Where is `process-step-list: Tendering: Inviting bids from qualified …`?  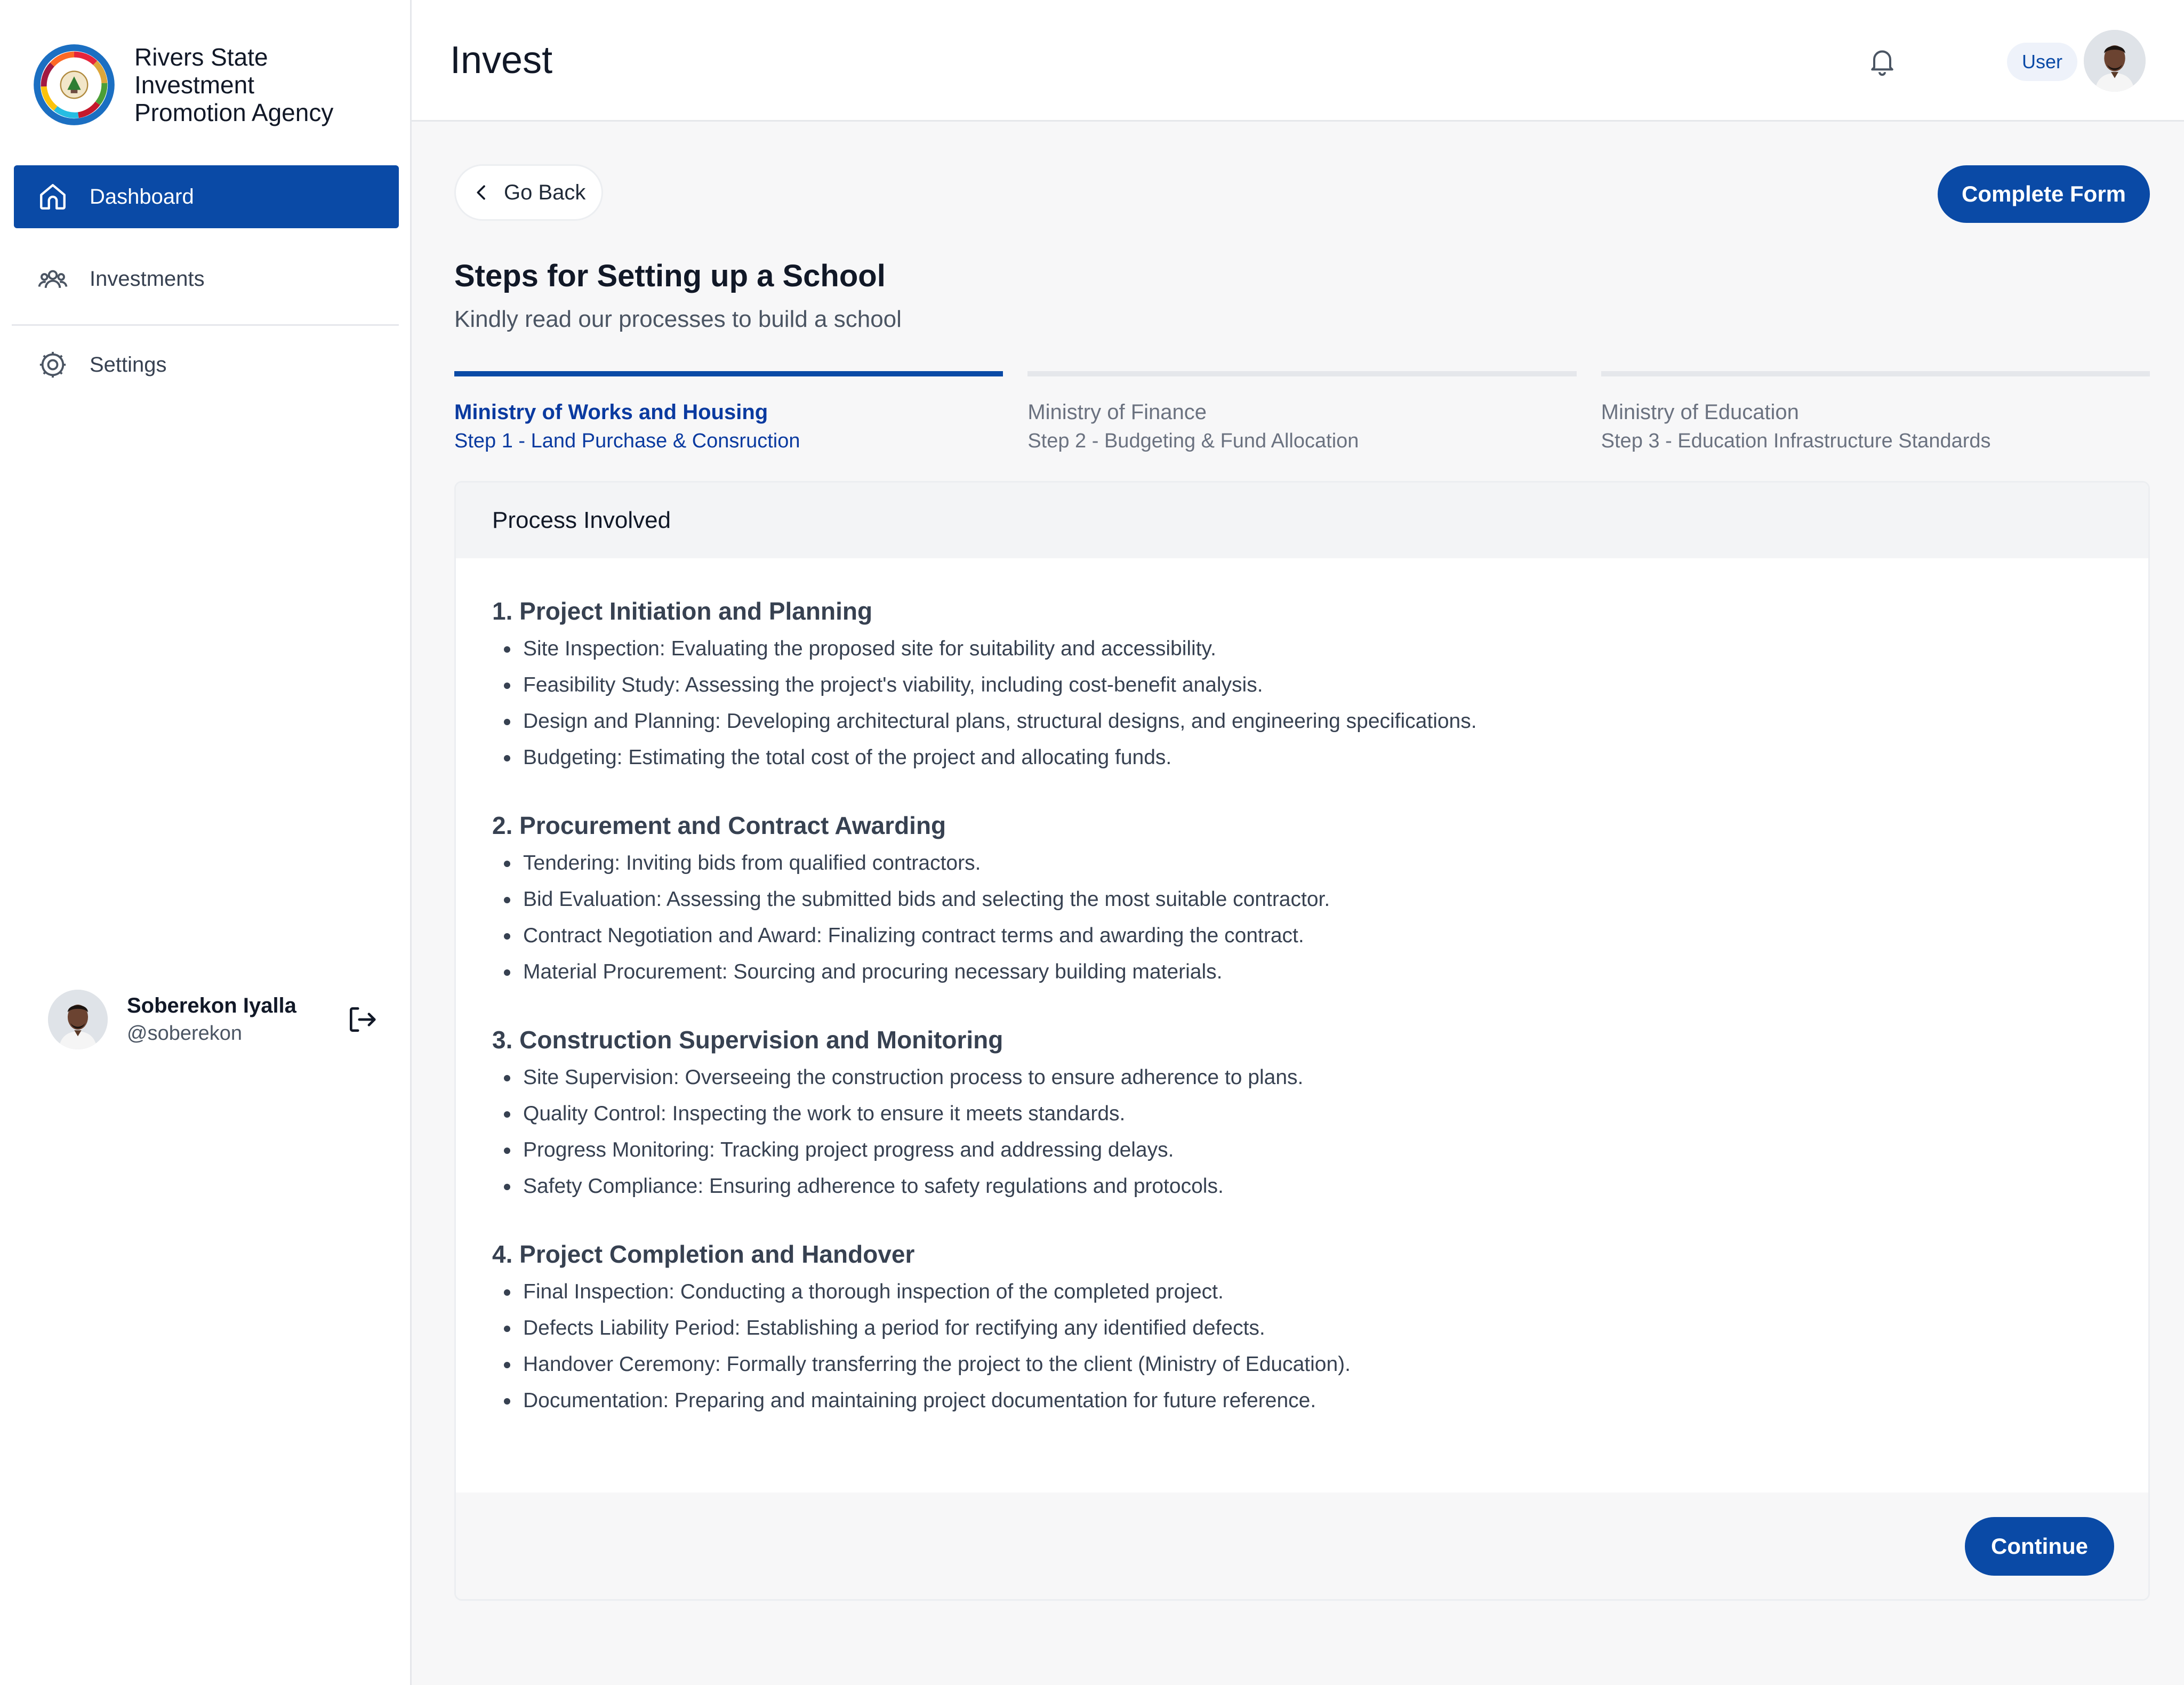 process-step-list: Tendering: Inviting bids from qualified … is located at coordinates (1302, 917).